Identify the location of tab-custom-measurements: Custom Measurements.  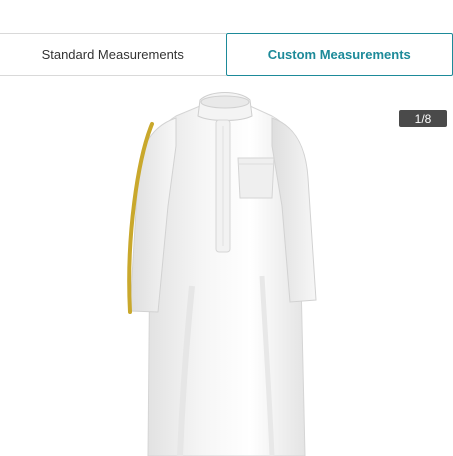
(339, 54).